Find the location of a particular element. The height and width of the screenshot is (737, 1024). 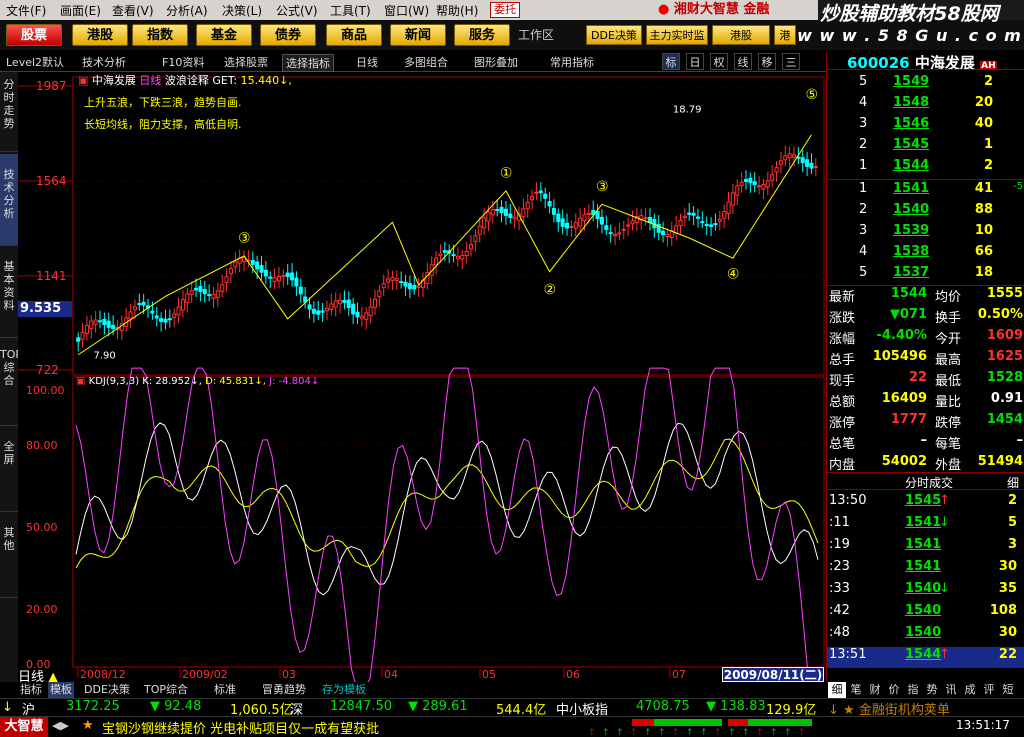

nav-hk-extra: 港 is located at coordinates (785, 35).